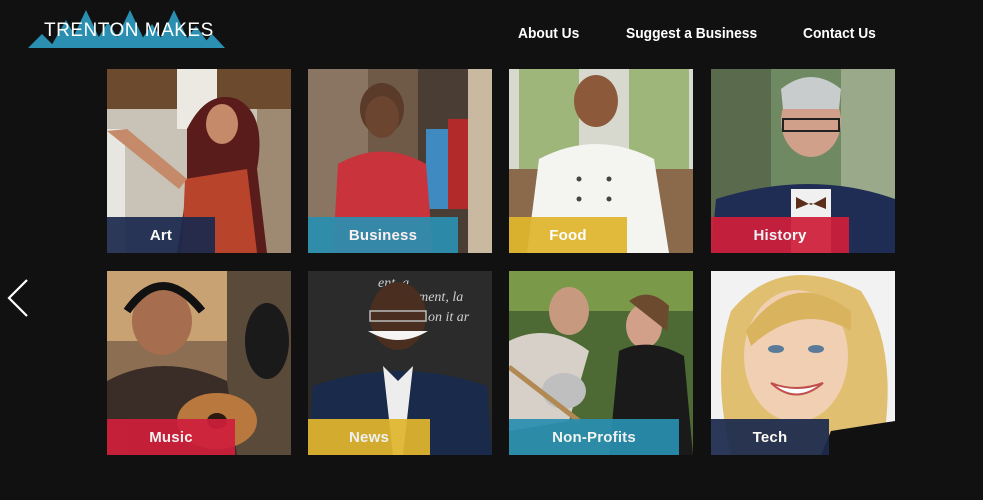 Image resolution: width=983 pixels, height=500 pixels. I want to click on logo-text: TRENTON MAKES, so click(129, 30).